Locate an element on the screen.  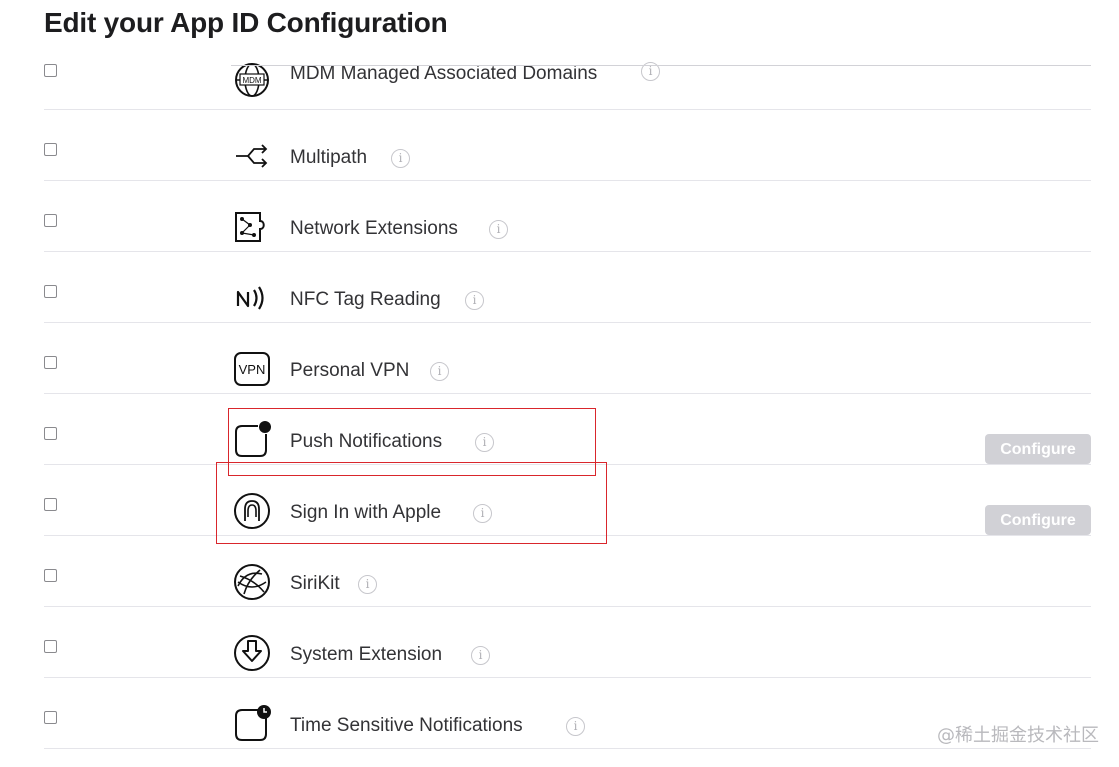
configure-sign-in-with-apple-button: Configure is located at coordinates (1038, 520).